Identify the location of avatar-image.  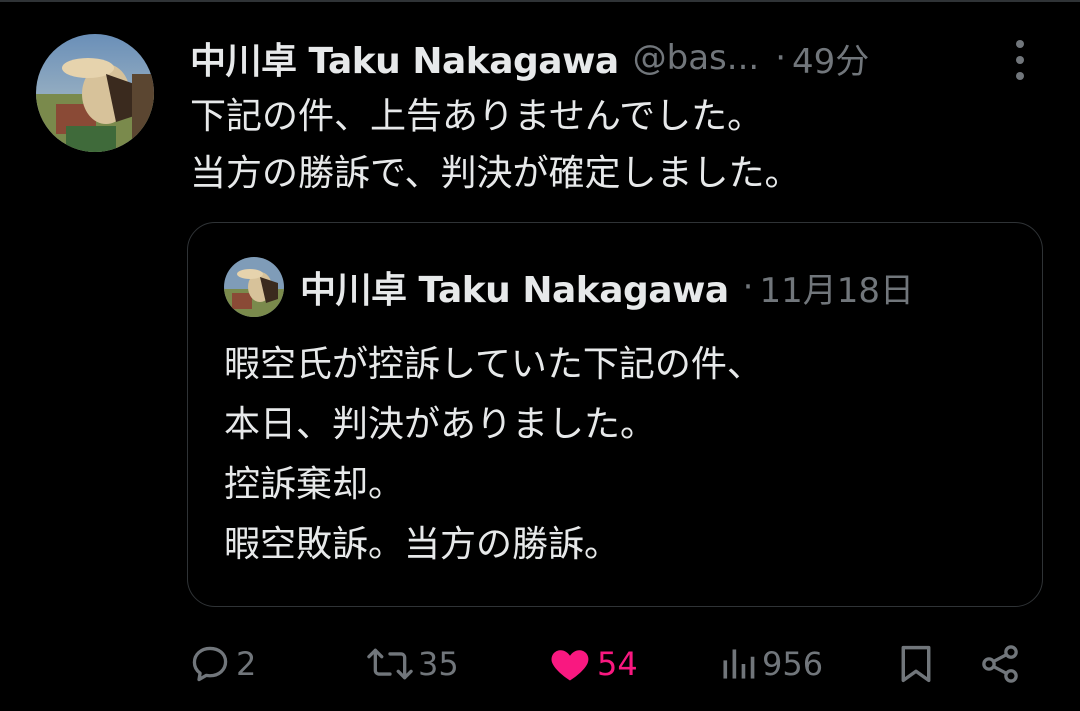
(95, 93).